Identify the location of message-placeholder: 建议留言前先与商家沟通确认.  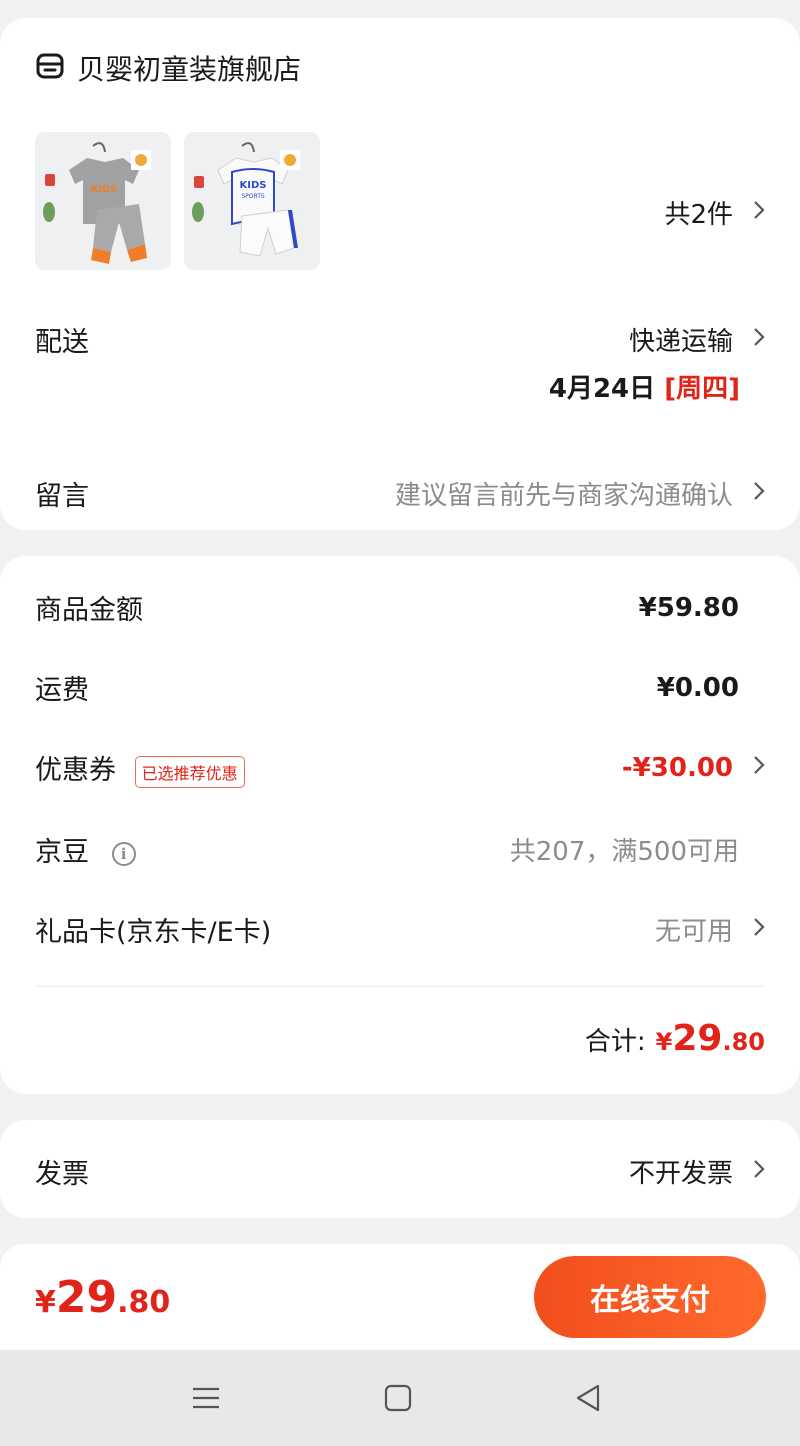
(563, 496).